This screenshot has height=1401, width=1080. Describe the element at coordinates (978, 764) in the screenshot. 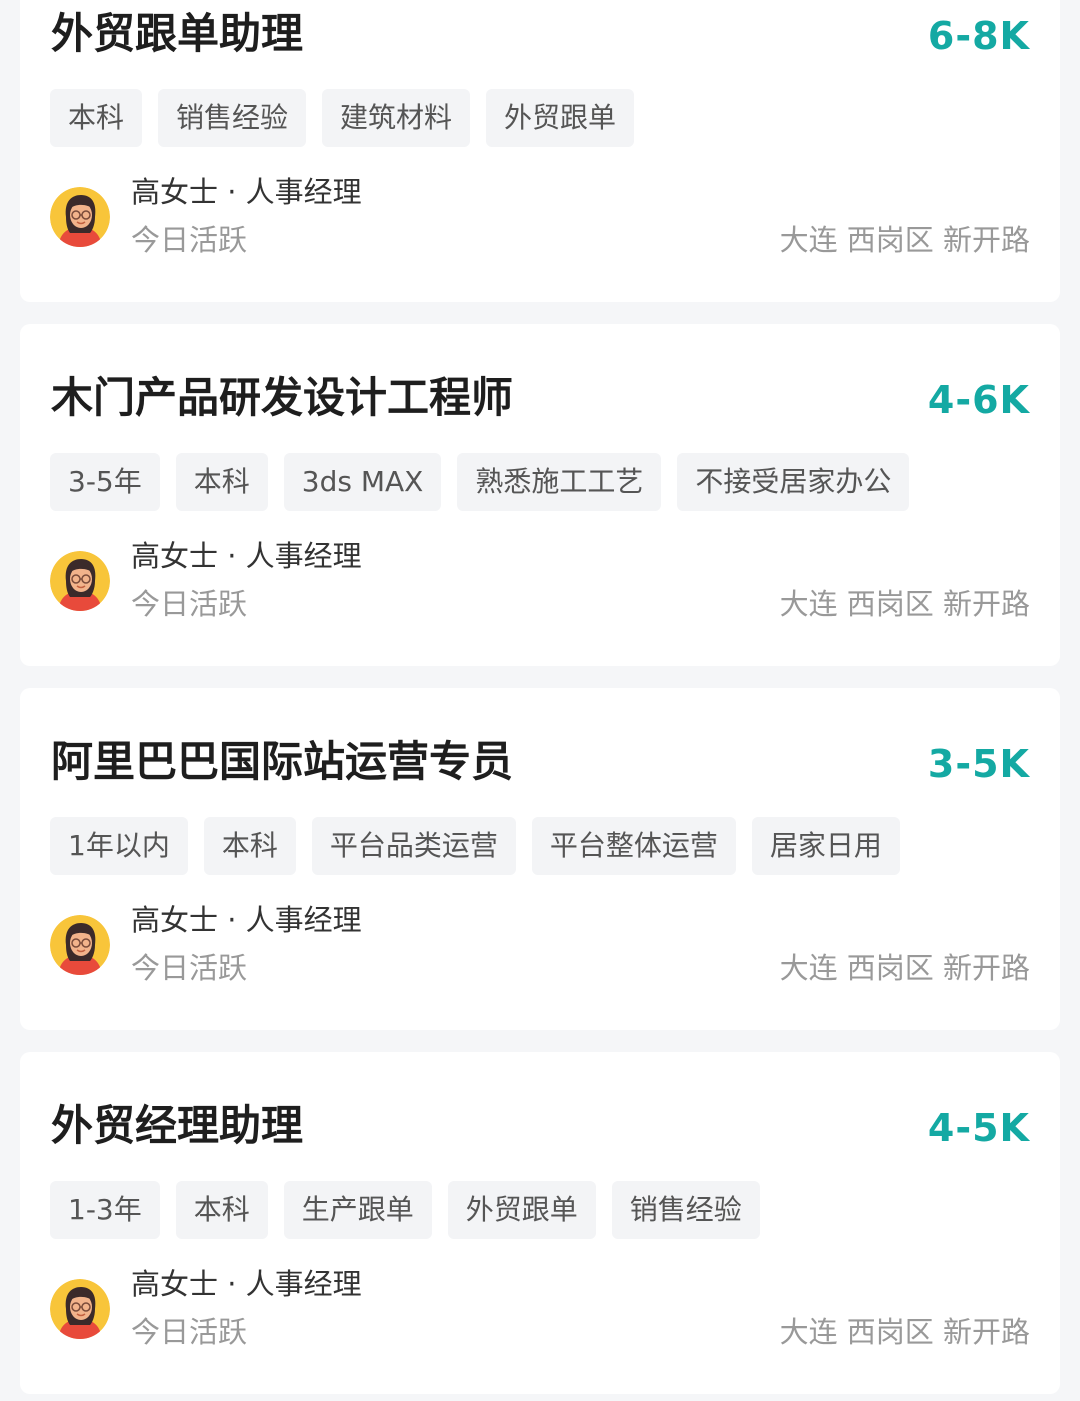

I see `job-salary: 3-5K` at that location.